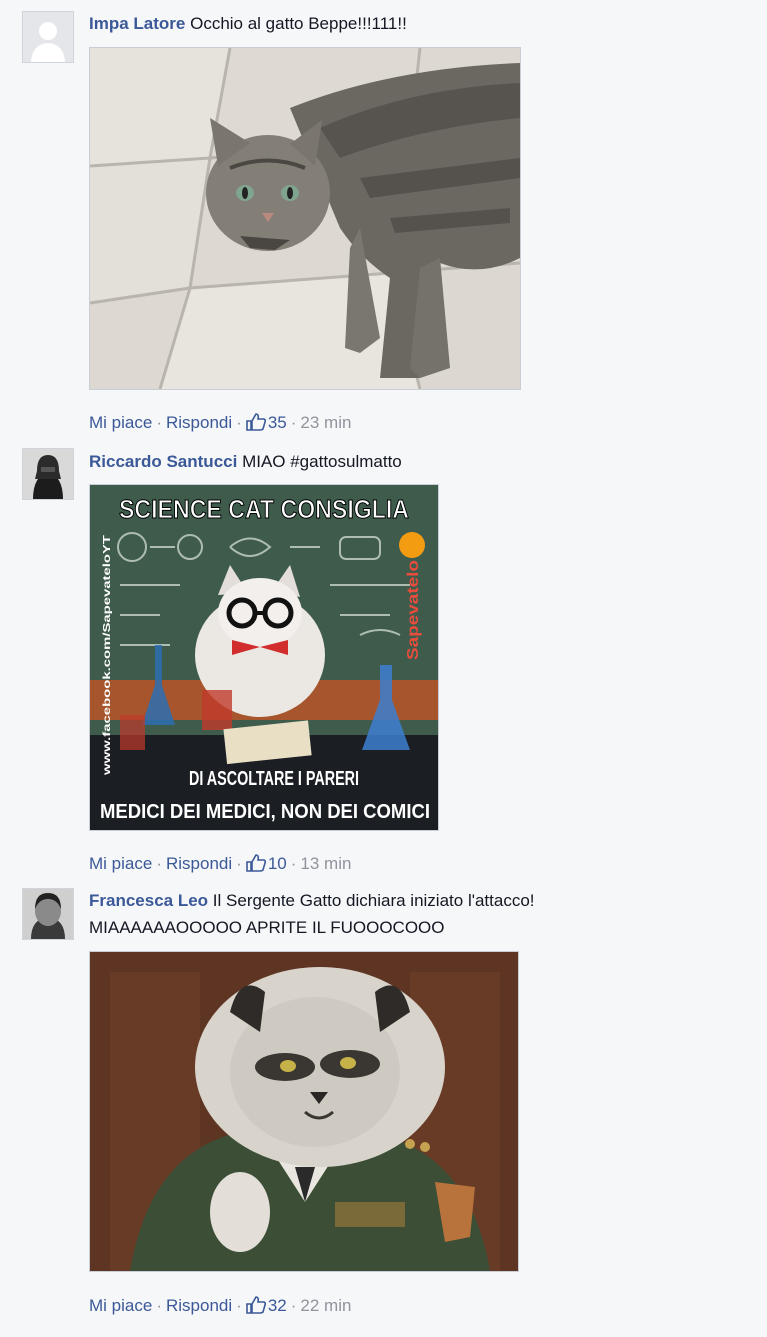 The height and width of the screenshot is (1337, 767). What do you see at coordinates (325, 1305) in the screenshot?
I see `timestamp: 22 min` at bounding box center [325, 1305].